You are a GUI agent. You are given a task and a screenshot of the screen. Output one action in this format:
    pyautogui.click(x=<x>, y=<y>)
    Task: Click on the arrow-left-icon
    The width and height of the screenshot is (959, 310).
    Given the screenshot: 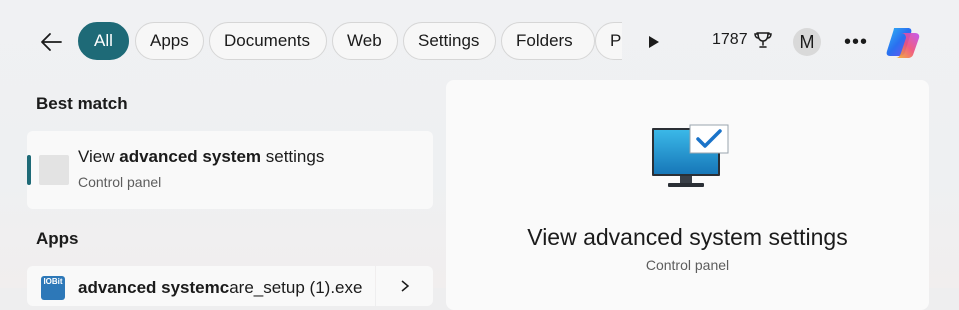 What is the action you would take?
    pyautogui.click(x=51, y=42)
    